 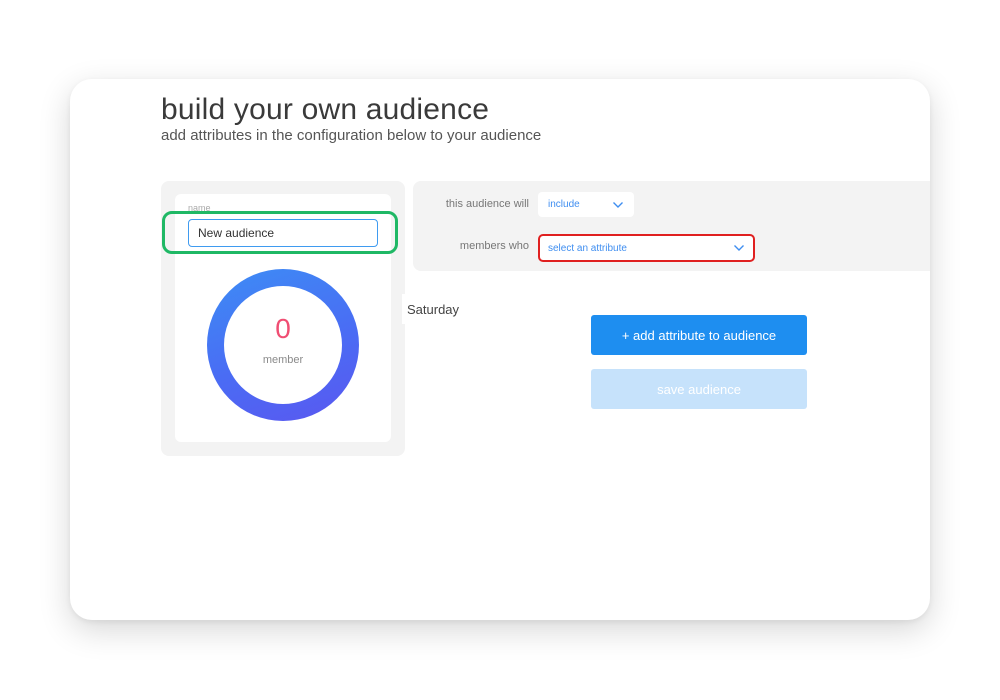 I want to click on include-exclude-select: include, so click(x=586, y=204).